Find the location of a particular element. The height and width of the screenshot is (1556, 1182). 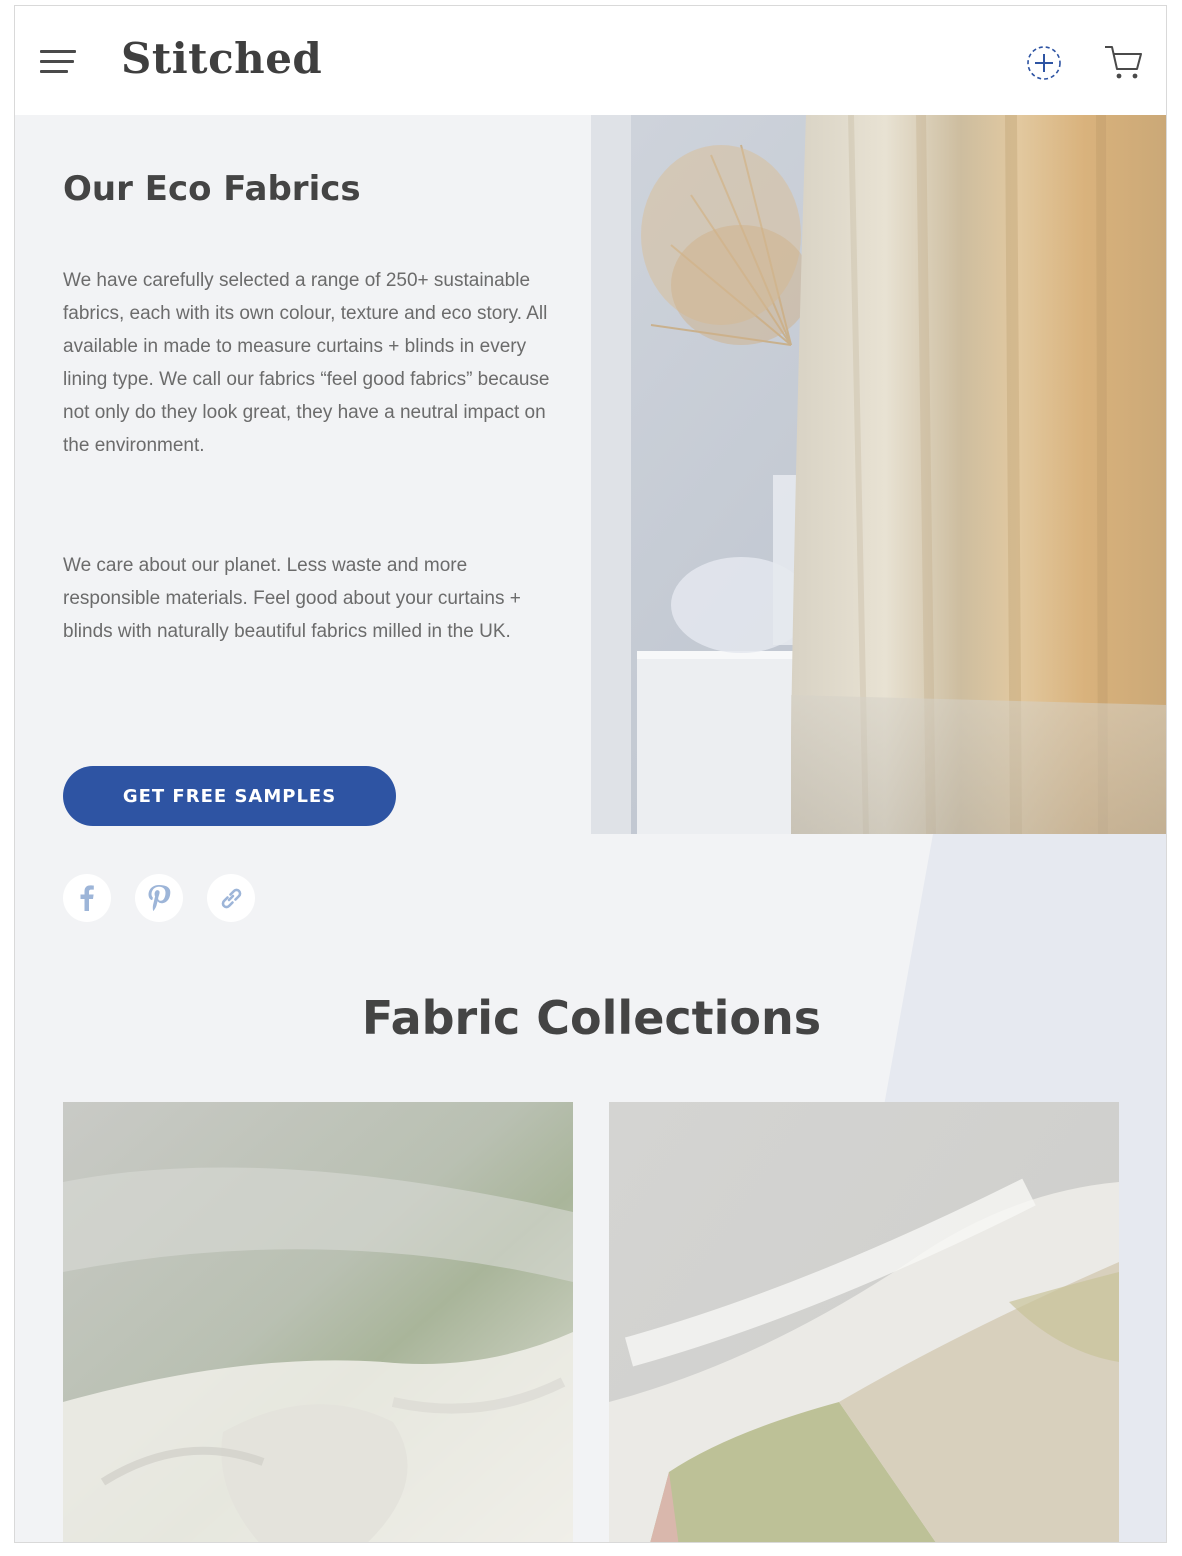

hero-title: Our Eco Fabrics is located at coordinates (212, 189).